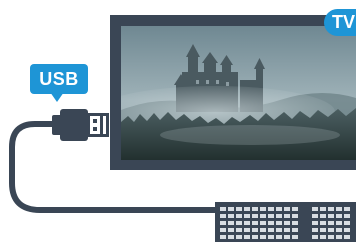  What do you see at coordinates (344, 22) in the screenshot?
I see `tv-label: TV` at bounding box center [344, 22].